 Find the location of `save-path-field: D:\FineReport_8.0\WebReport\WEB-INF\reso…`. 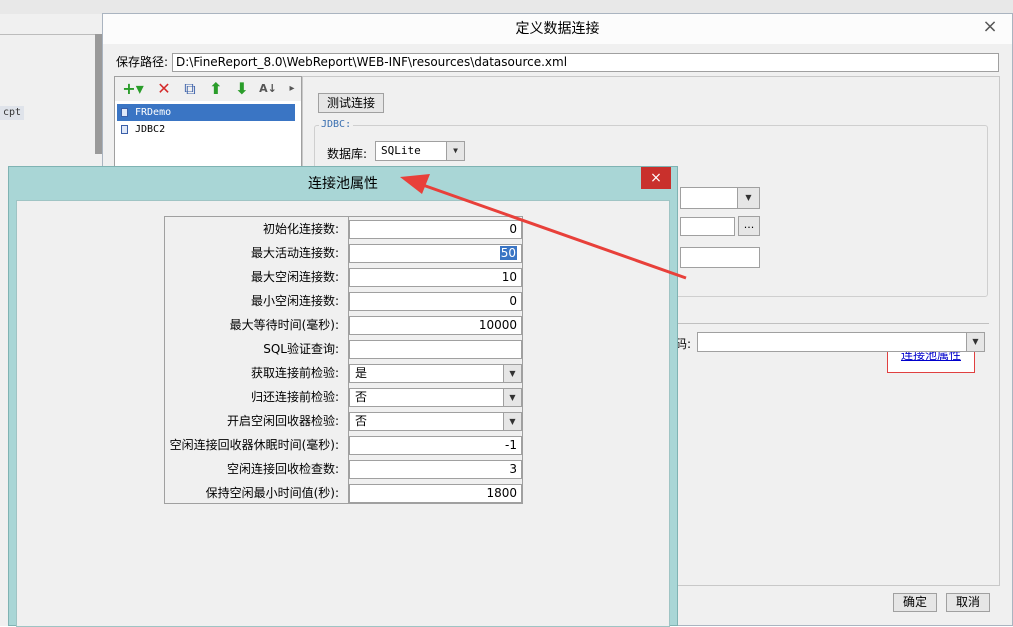

save-path-field: D:\FineReport_8.0\WebReport\WEB-INF\reso… is located at coordinates (585, 62).